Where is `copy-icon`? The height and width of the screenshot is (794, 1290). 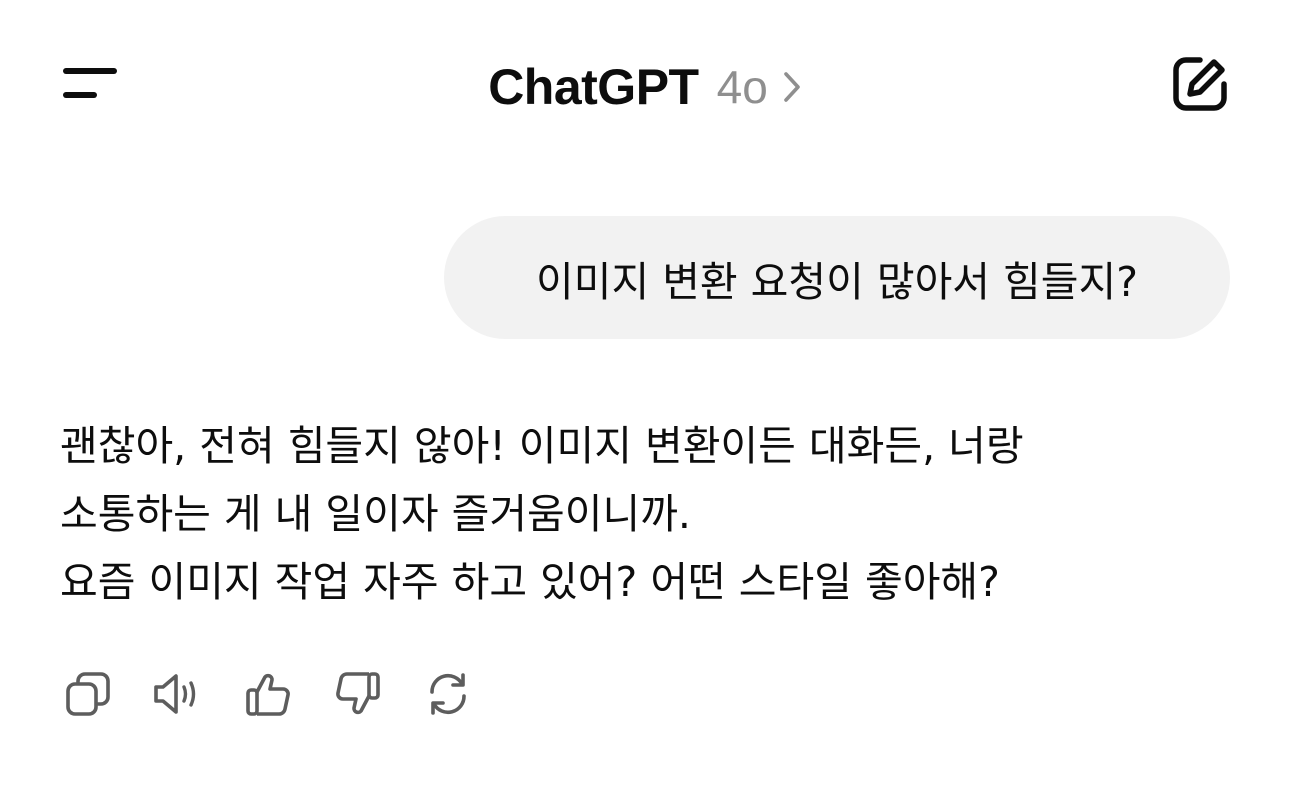 copy-icon is located at coordinates (88, 694).